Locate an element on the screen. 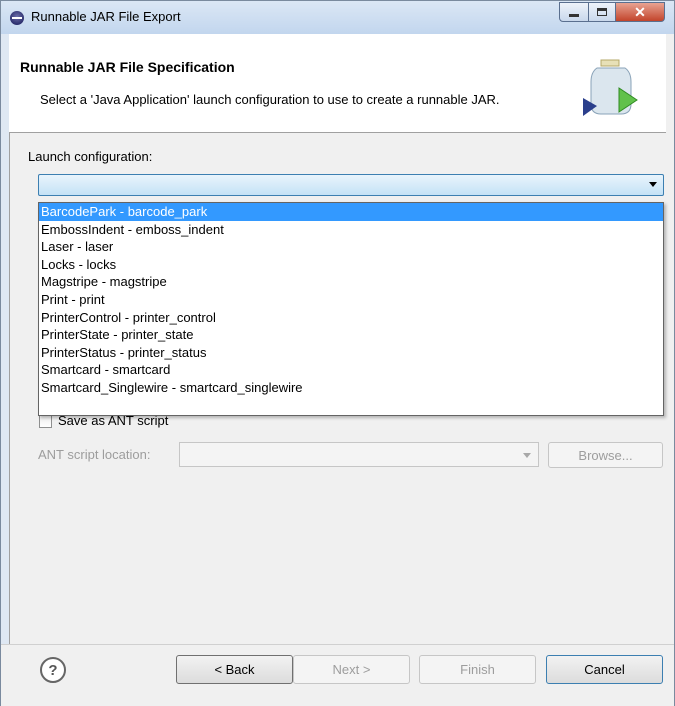 The image size is (675, 706). window-title: Runnable JAR File Export is located at coordinates (106, 16).